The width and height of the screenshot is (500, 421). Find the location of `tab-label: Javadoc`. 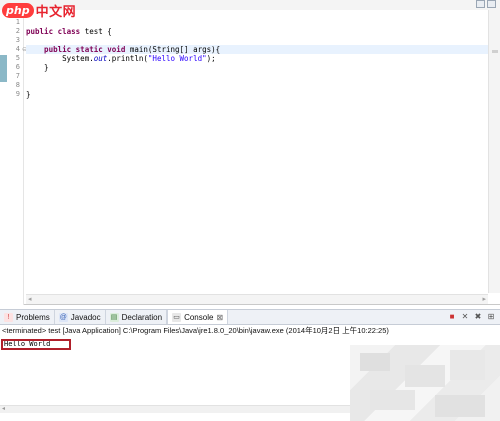

tab-label: Javadoc is located at coordinates (85, 317).